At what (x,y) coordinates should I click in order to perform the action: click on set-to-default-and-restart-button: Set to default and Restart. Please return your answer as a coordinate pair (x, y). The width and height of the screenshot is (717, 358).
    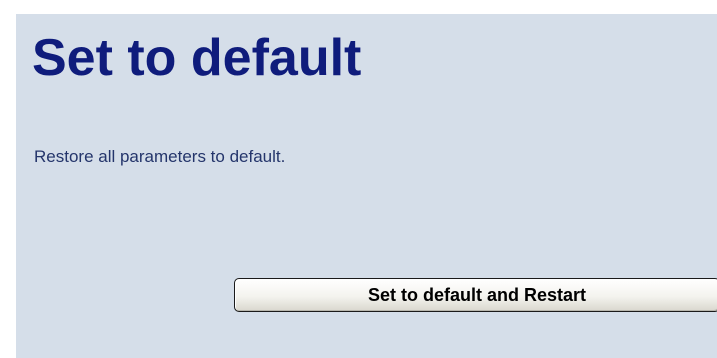
    Looking at the image, I should click on (475, 295).